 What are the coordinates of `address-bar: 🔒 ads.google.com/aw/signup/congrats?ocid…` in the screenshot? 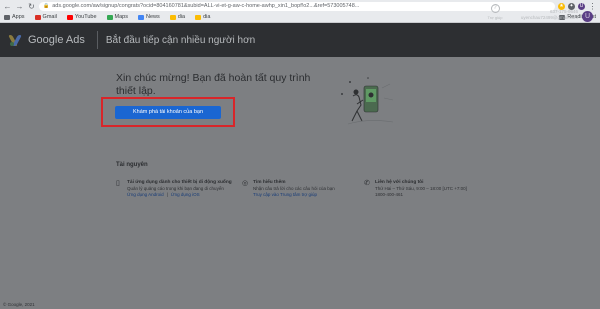 It's located at (297, 6).